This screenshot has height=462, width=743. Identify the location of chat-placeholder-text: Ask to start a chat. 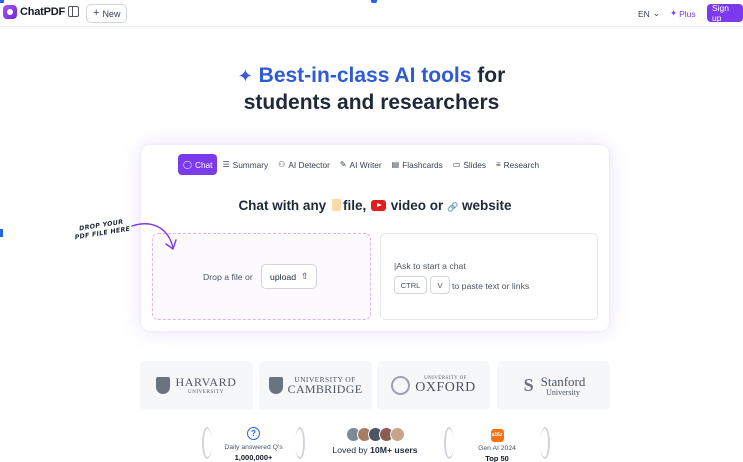
(431, 266).